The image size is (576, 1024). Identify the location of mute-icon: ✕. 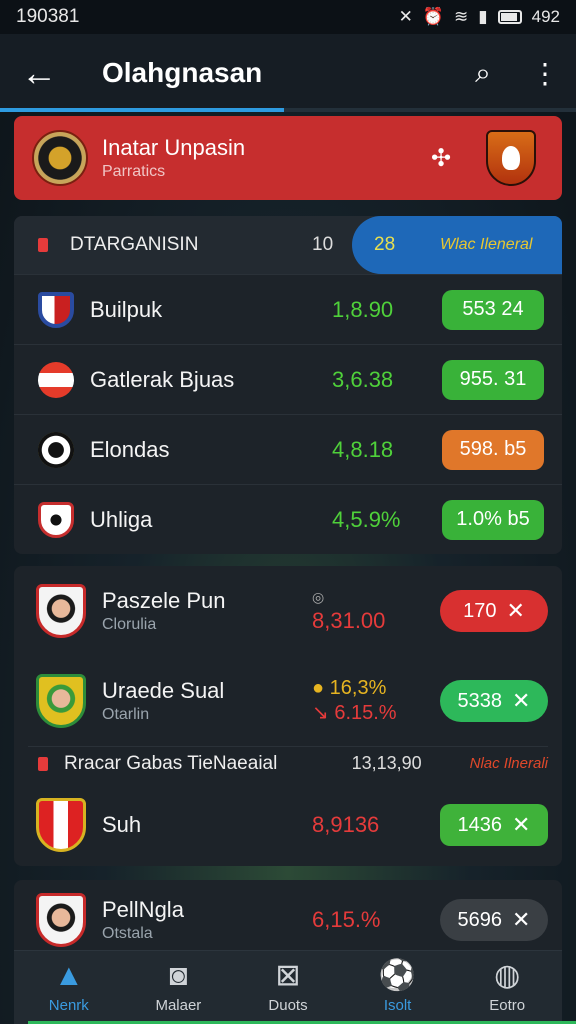
(405, 16).